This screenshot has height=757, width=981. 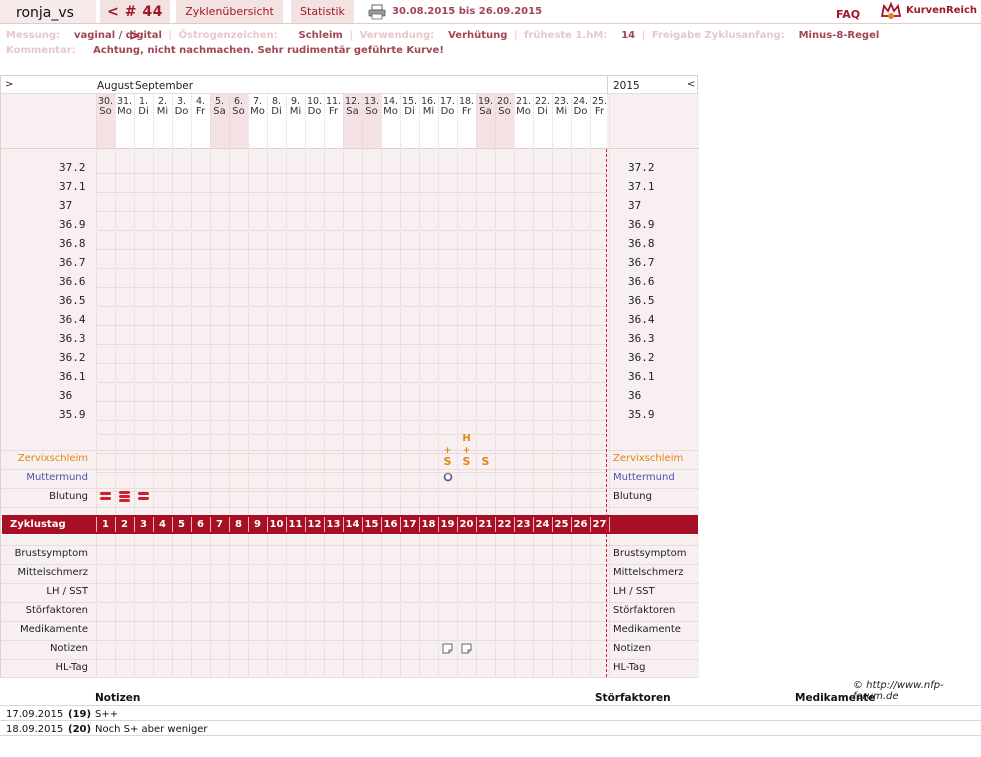 I want to click on day-header: 30. So, so click(x=105, y=107).